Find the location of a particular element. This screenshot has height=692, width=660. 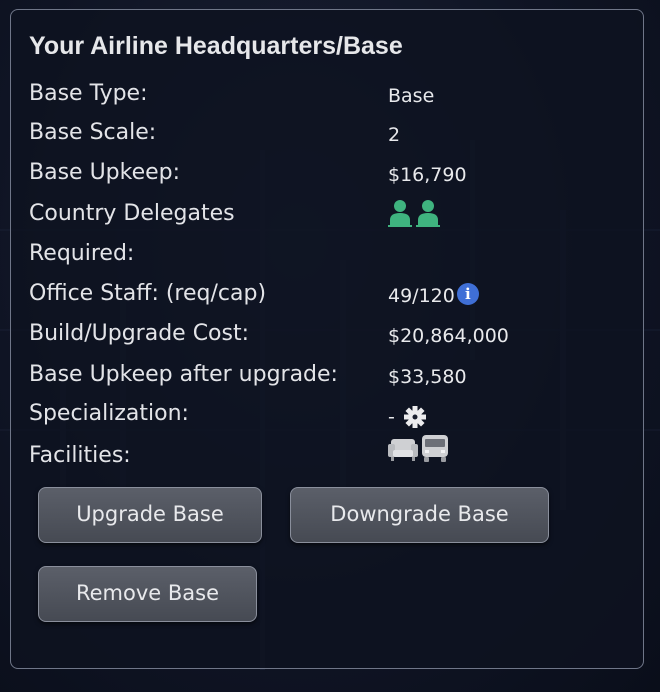

office-staff-value-group: 49/120 i is located at coordinates (433, 295).